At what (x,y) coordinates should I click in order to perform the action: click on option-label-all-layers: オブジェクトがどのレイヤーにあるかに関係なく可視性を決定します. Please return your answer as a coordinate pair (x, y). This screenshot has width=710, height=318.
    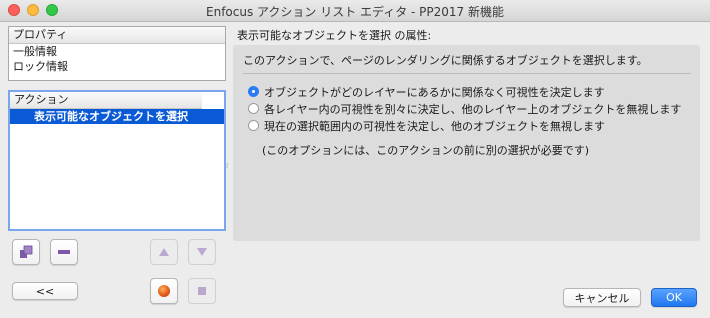
    Looking at the image, I should click on (434, 92).